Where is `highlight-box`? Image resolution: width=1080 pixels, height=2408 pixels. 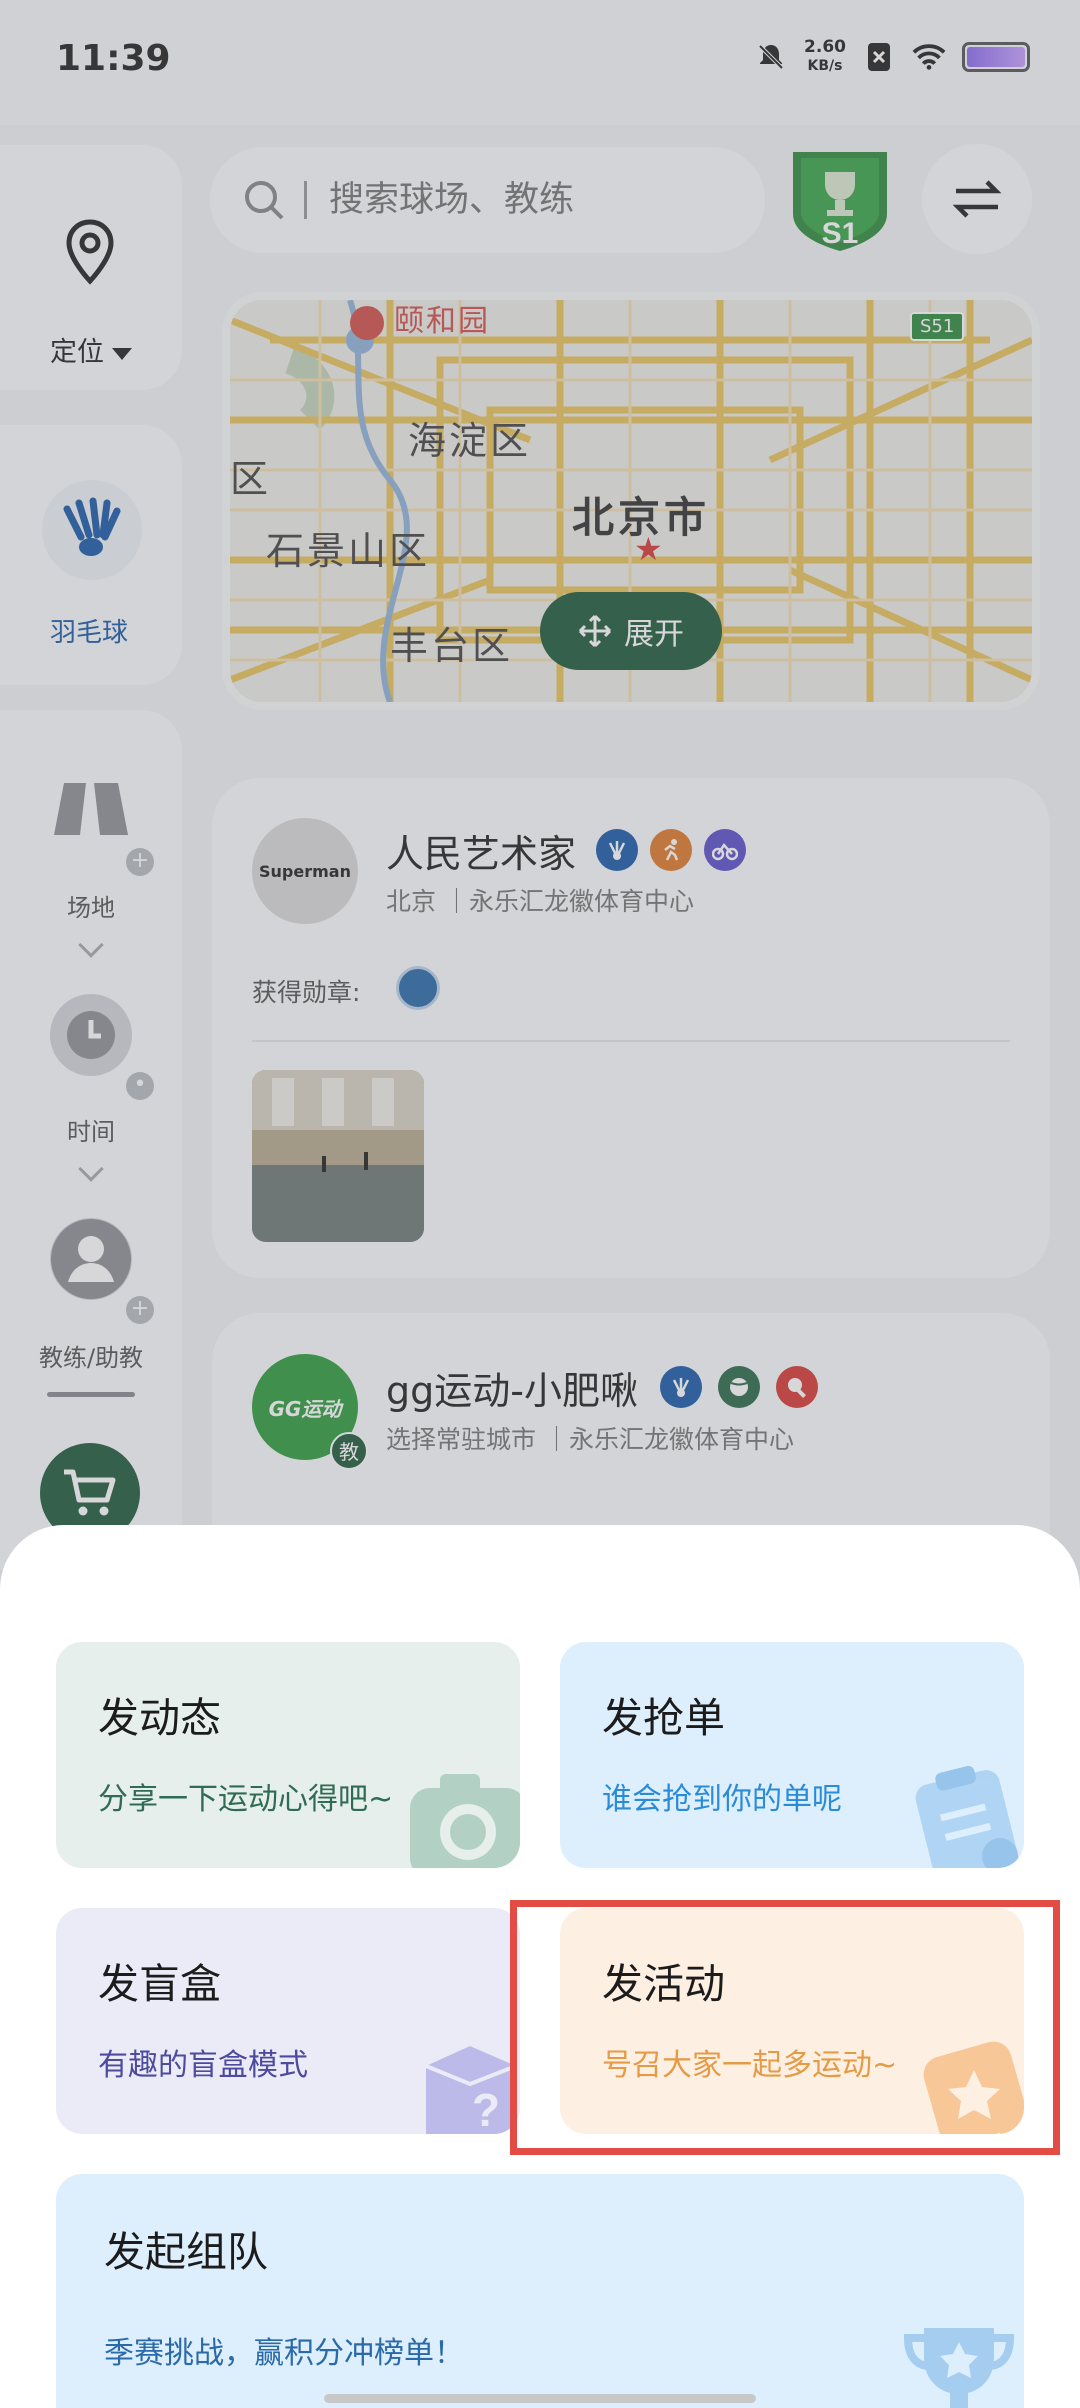 highlight-box is located at coordinates (785, 2027).